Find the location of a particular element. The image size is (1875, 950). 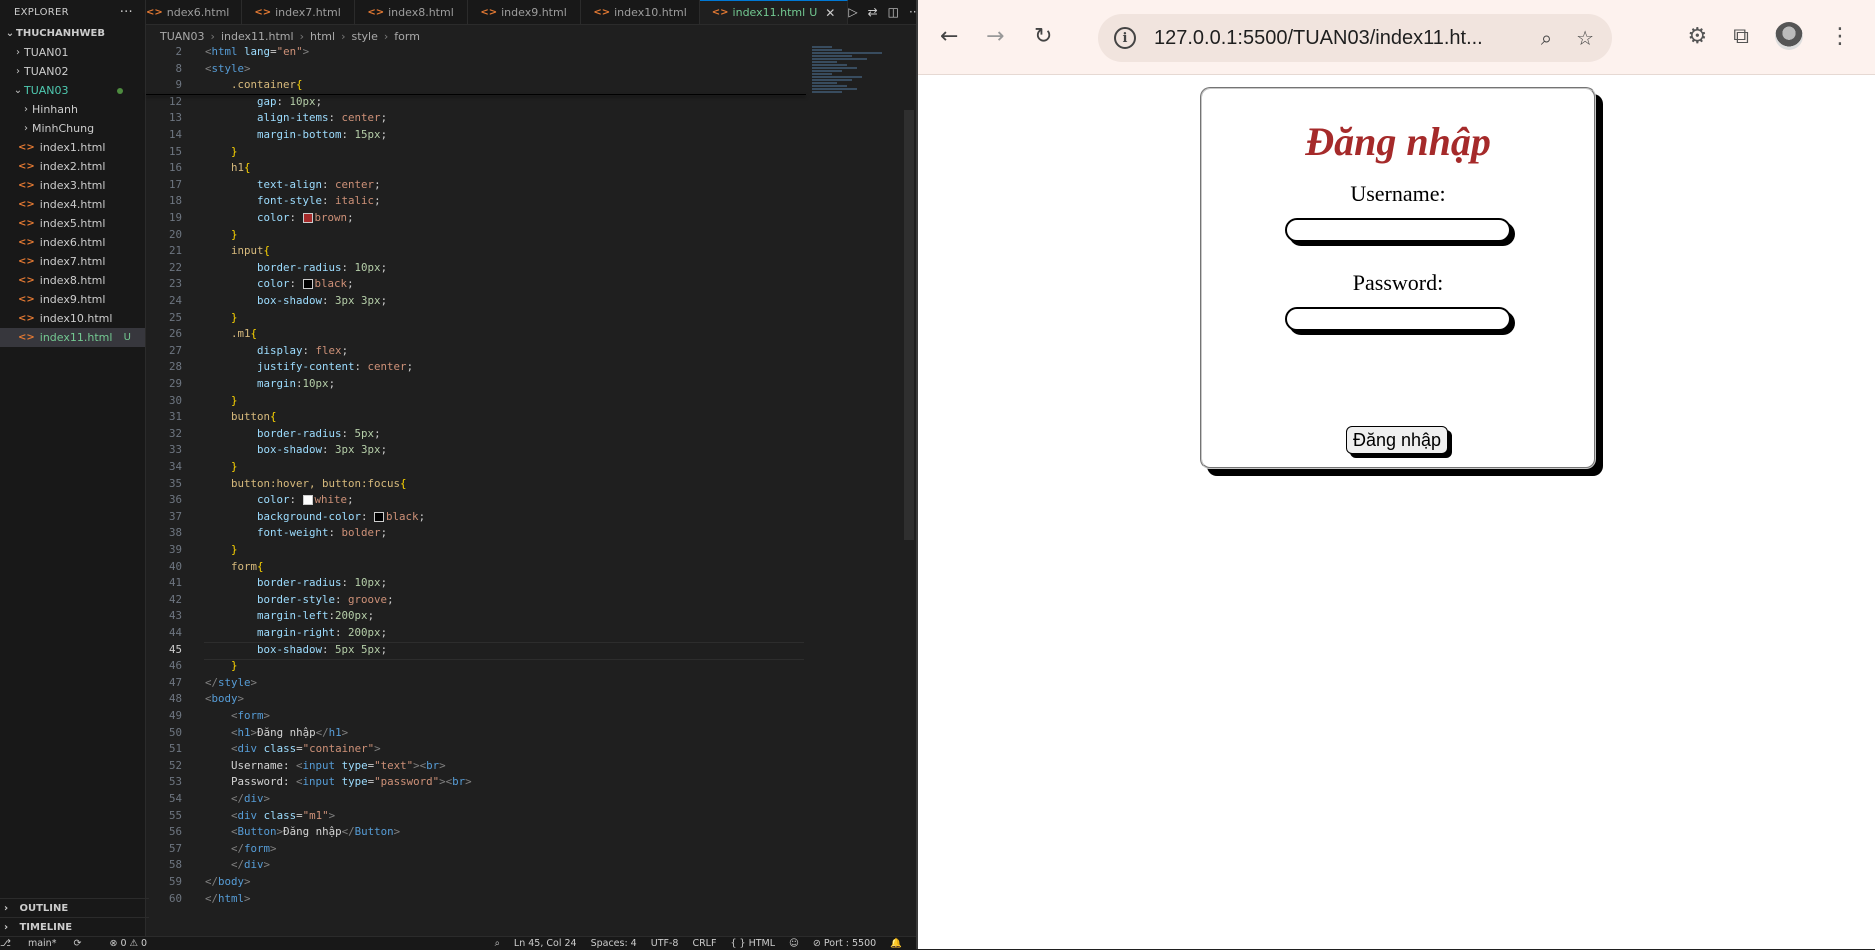

breadcrumb-item: html is located at coordinates (322, 36).